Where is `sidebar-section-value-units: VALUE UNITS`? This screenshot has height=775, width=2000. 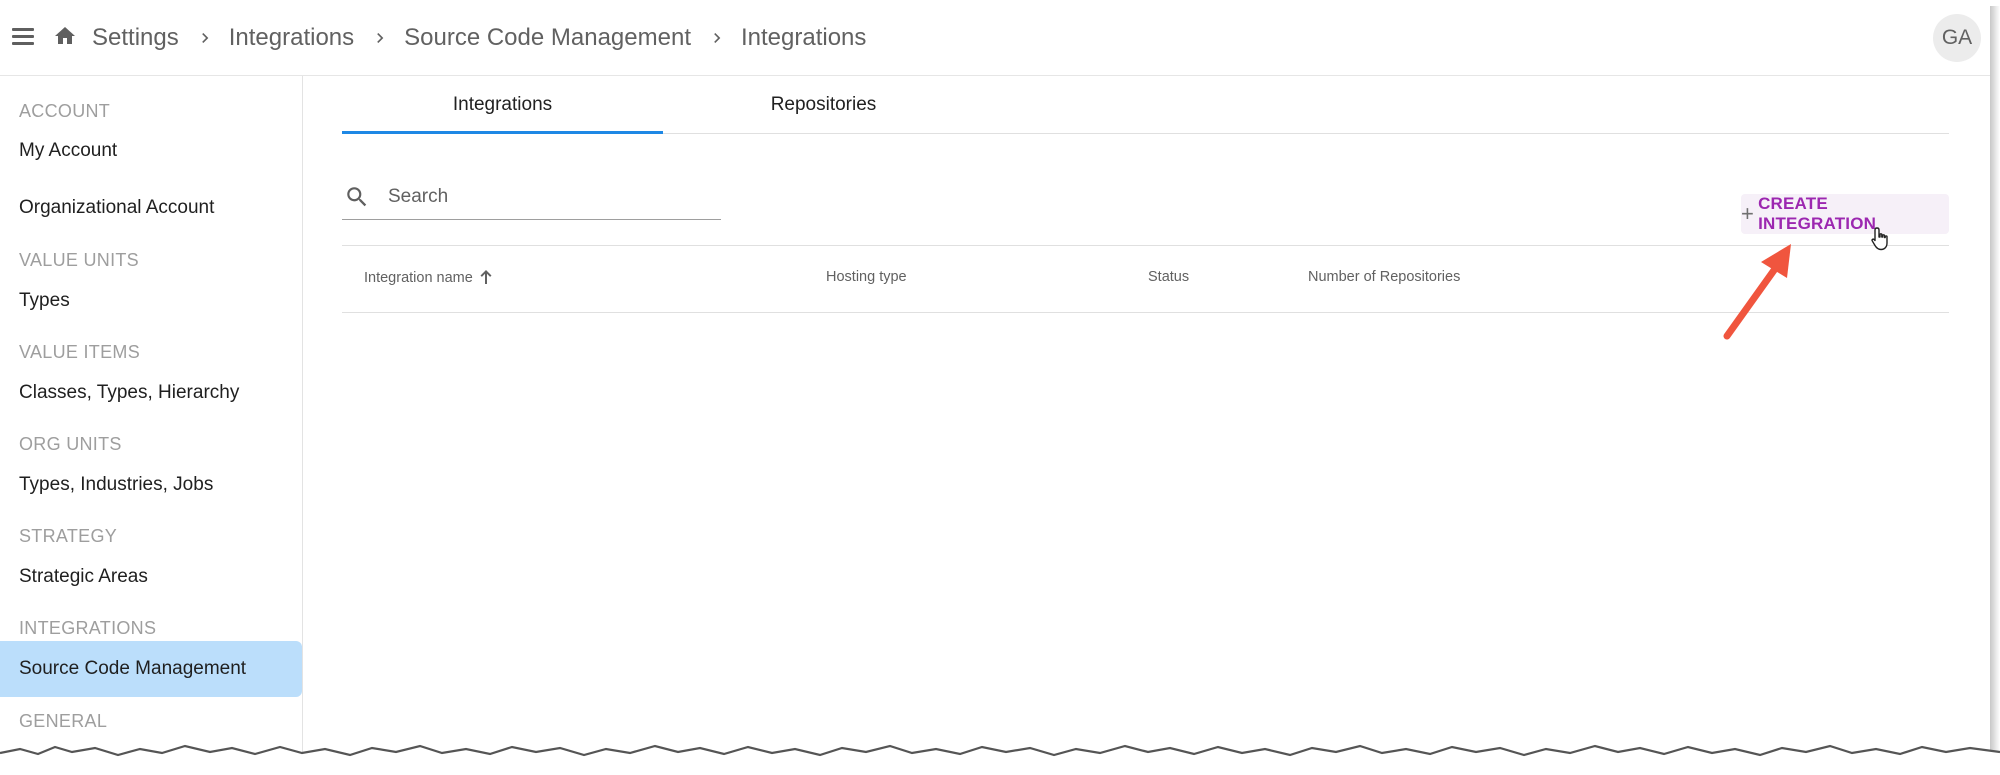
sidebar-section-value-units: VALUE UNITS is located at coordinates (79, 260).